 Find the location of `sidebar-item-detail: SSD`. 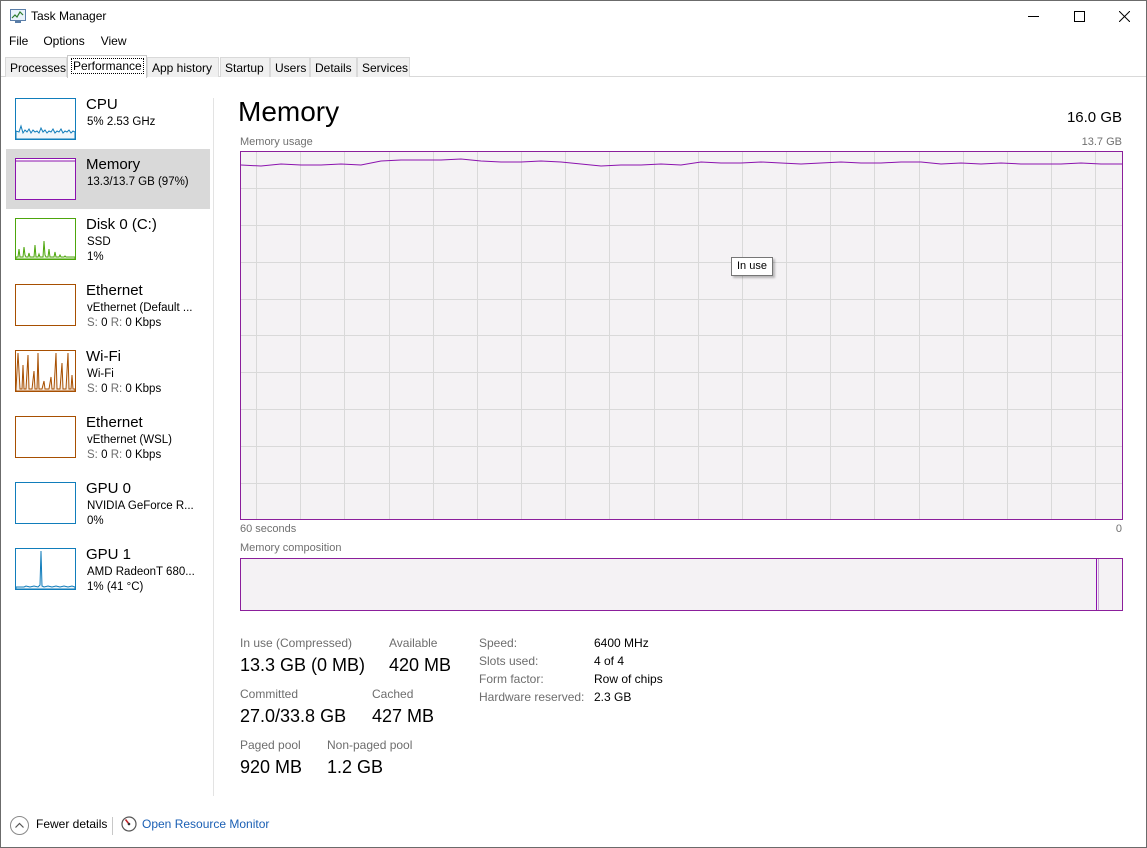

sidebar-item-detail: SSD is located at coordinates (99, 242).